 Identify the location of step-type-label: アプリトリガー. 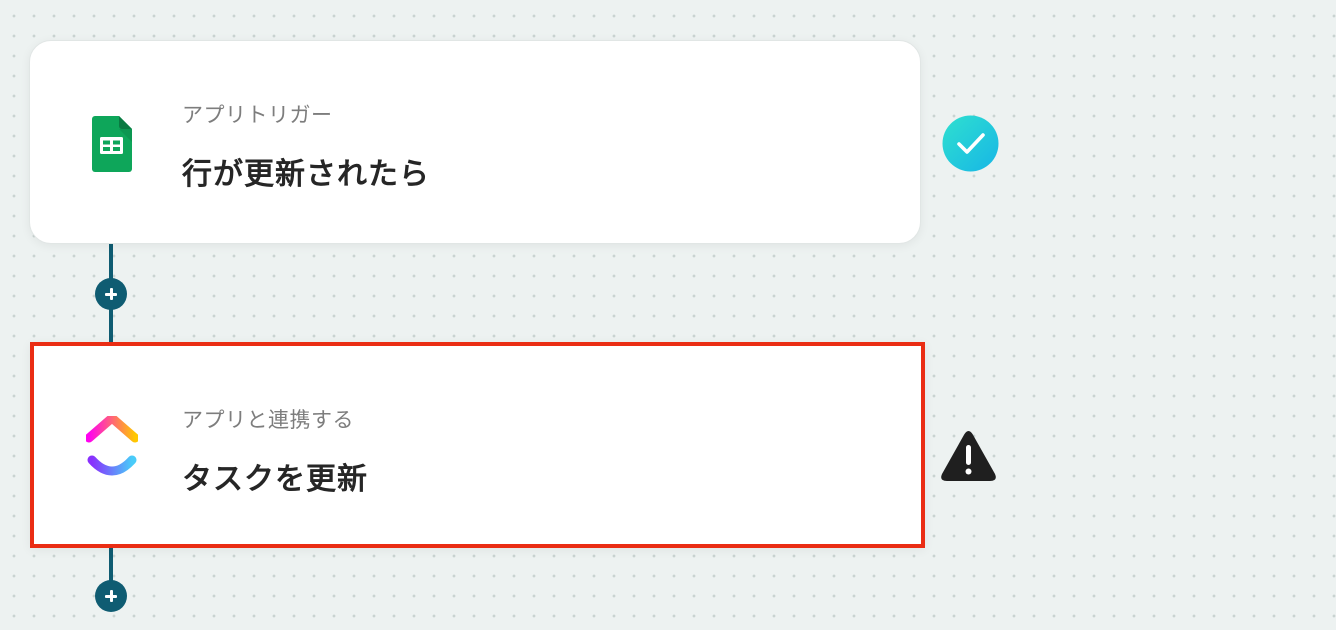
(257, 115).